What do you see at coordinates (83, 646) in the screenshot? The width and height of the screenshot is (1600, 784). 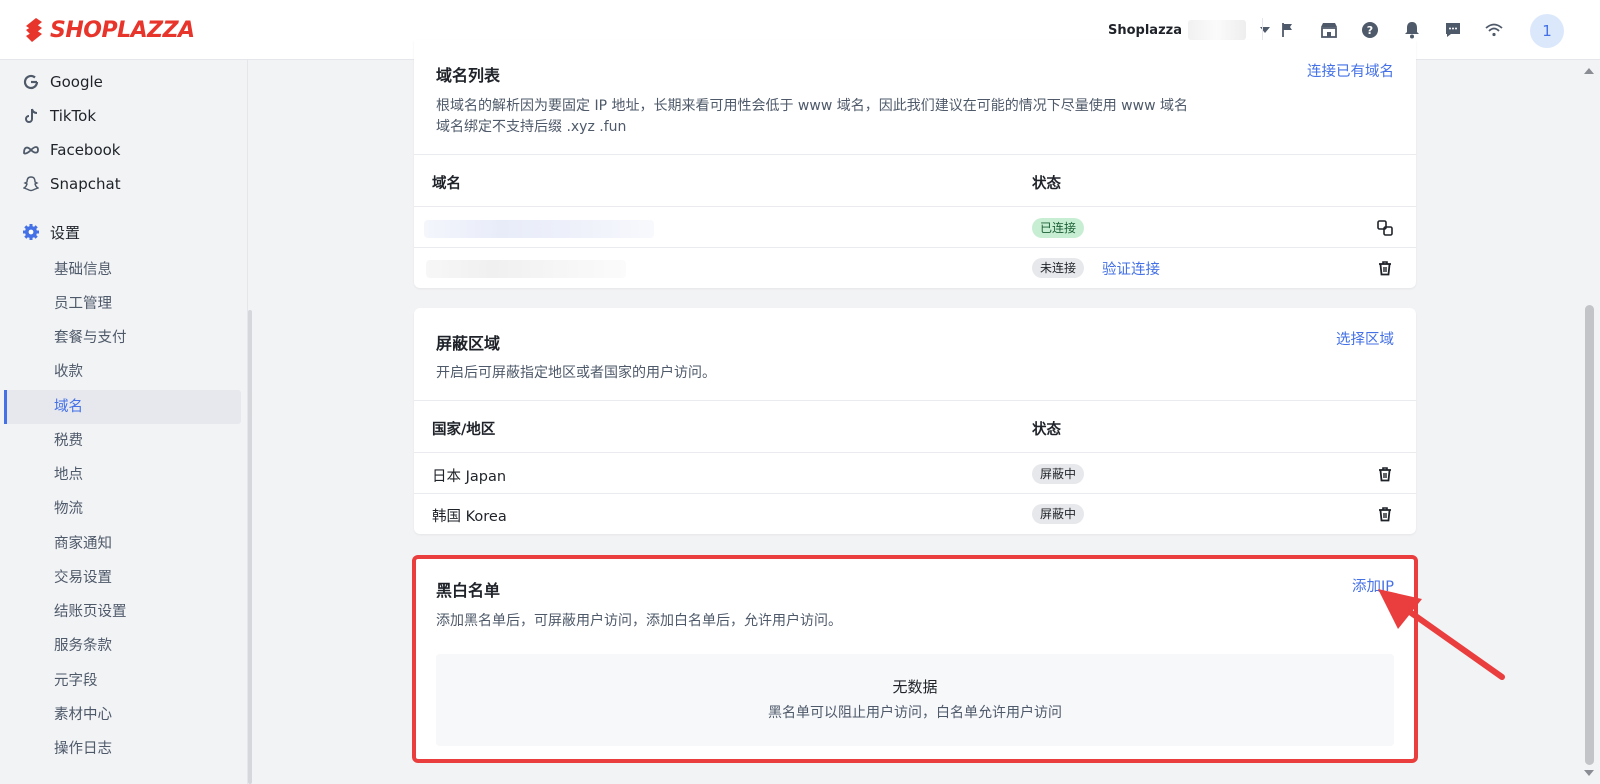 I see `sidebar-item-terms: 服务条款` at bounding box center [83, 646].